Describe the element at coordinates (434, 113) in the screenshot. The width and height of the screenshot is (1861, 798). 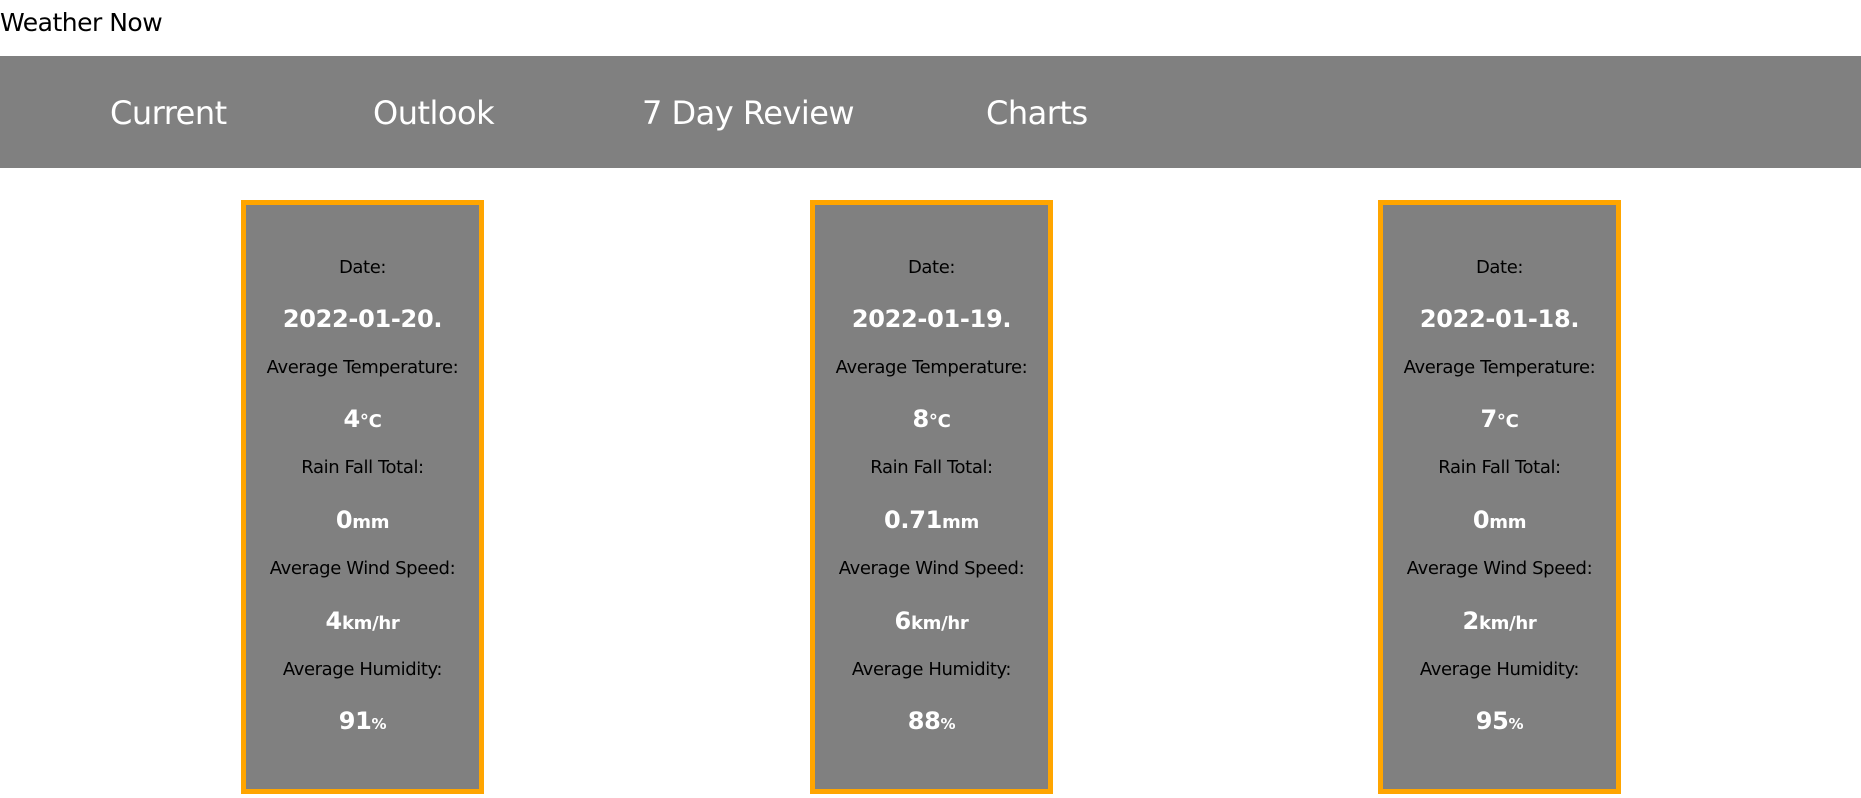
I see `nav-outlook: Outlook` at that location.